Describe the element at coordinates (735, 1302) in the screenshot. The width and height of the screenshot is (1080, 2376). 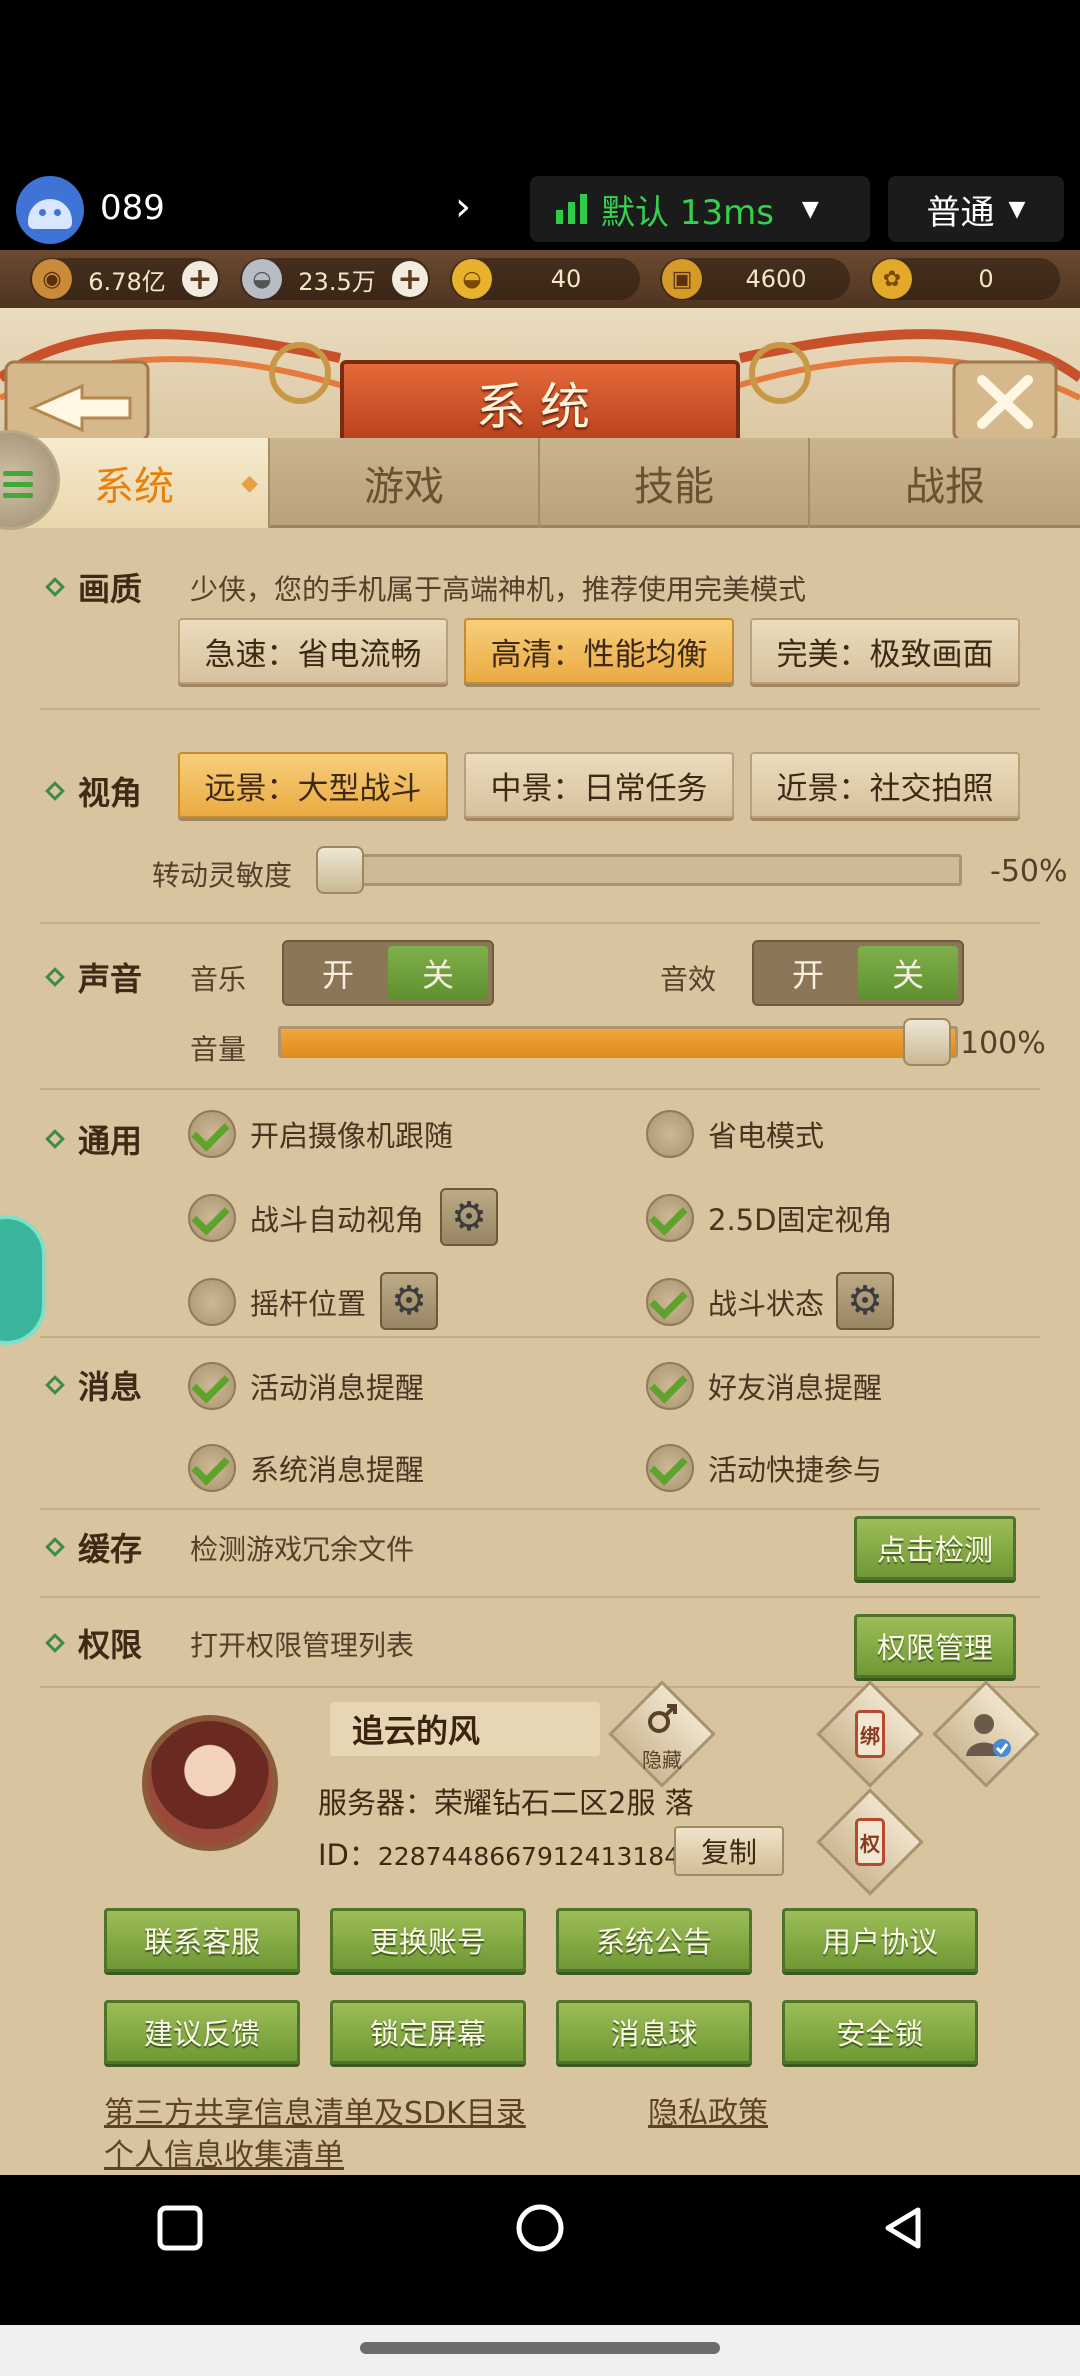
I see `checkbox-battle-state: 战斗状态` at that location.